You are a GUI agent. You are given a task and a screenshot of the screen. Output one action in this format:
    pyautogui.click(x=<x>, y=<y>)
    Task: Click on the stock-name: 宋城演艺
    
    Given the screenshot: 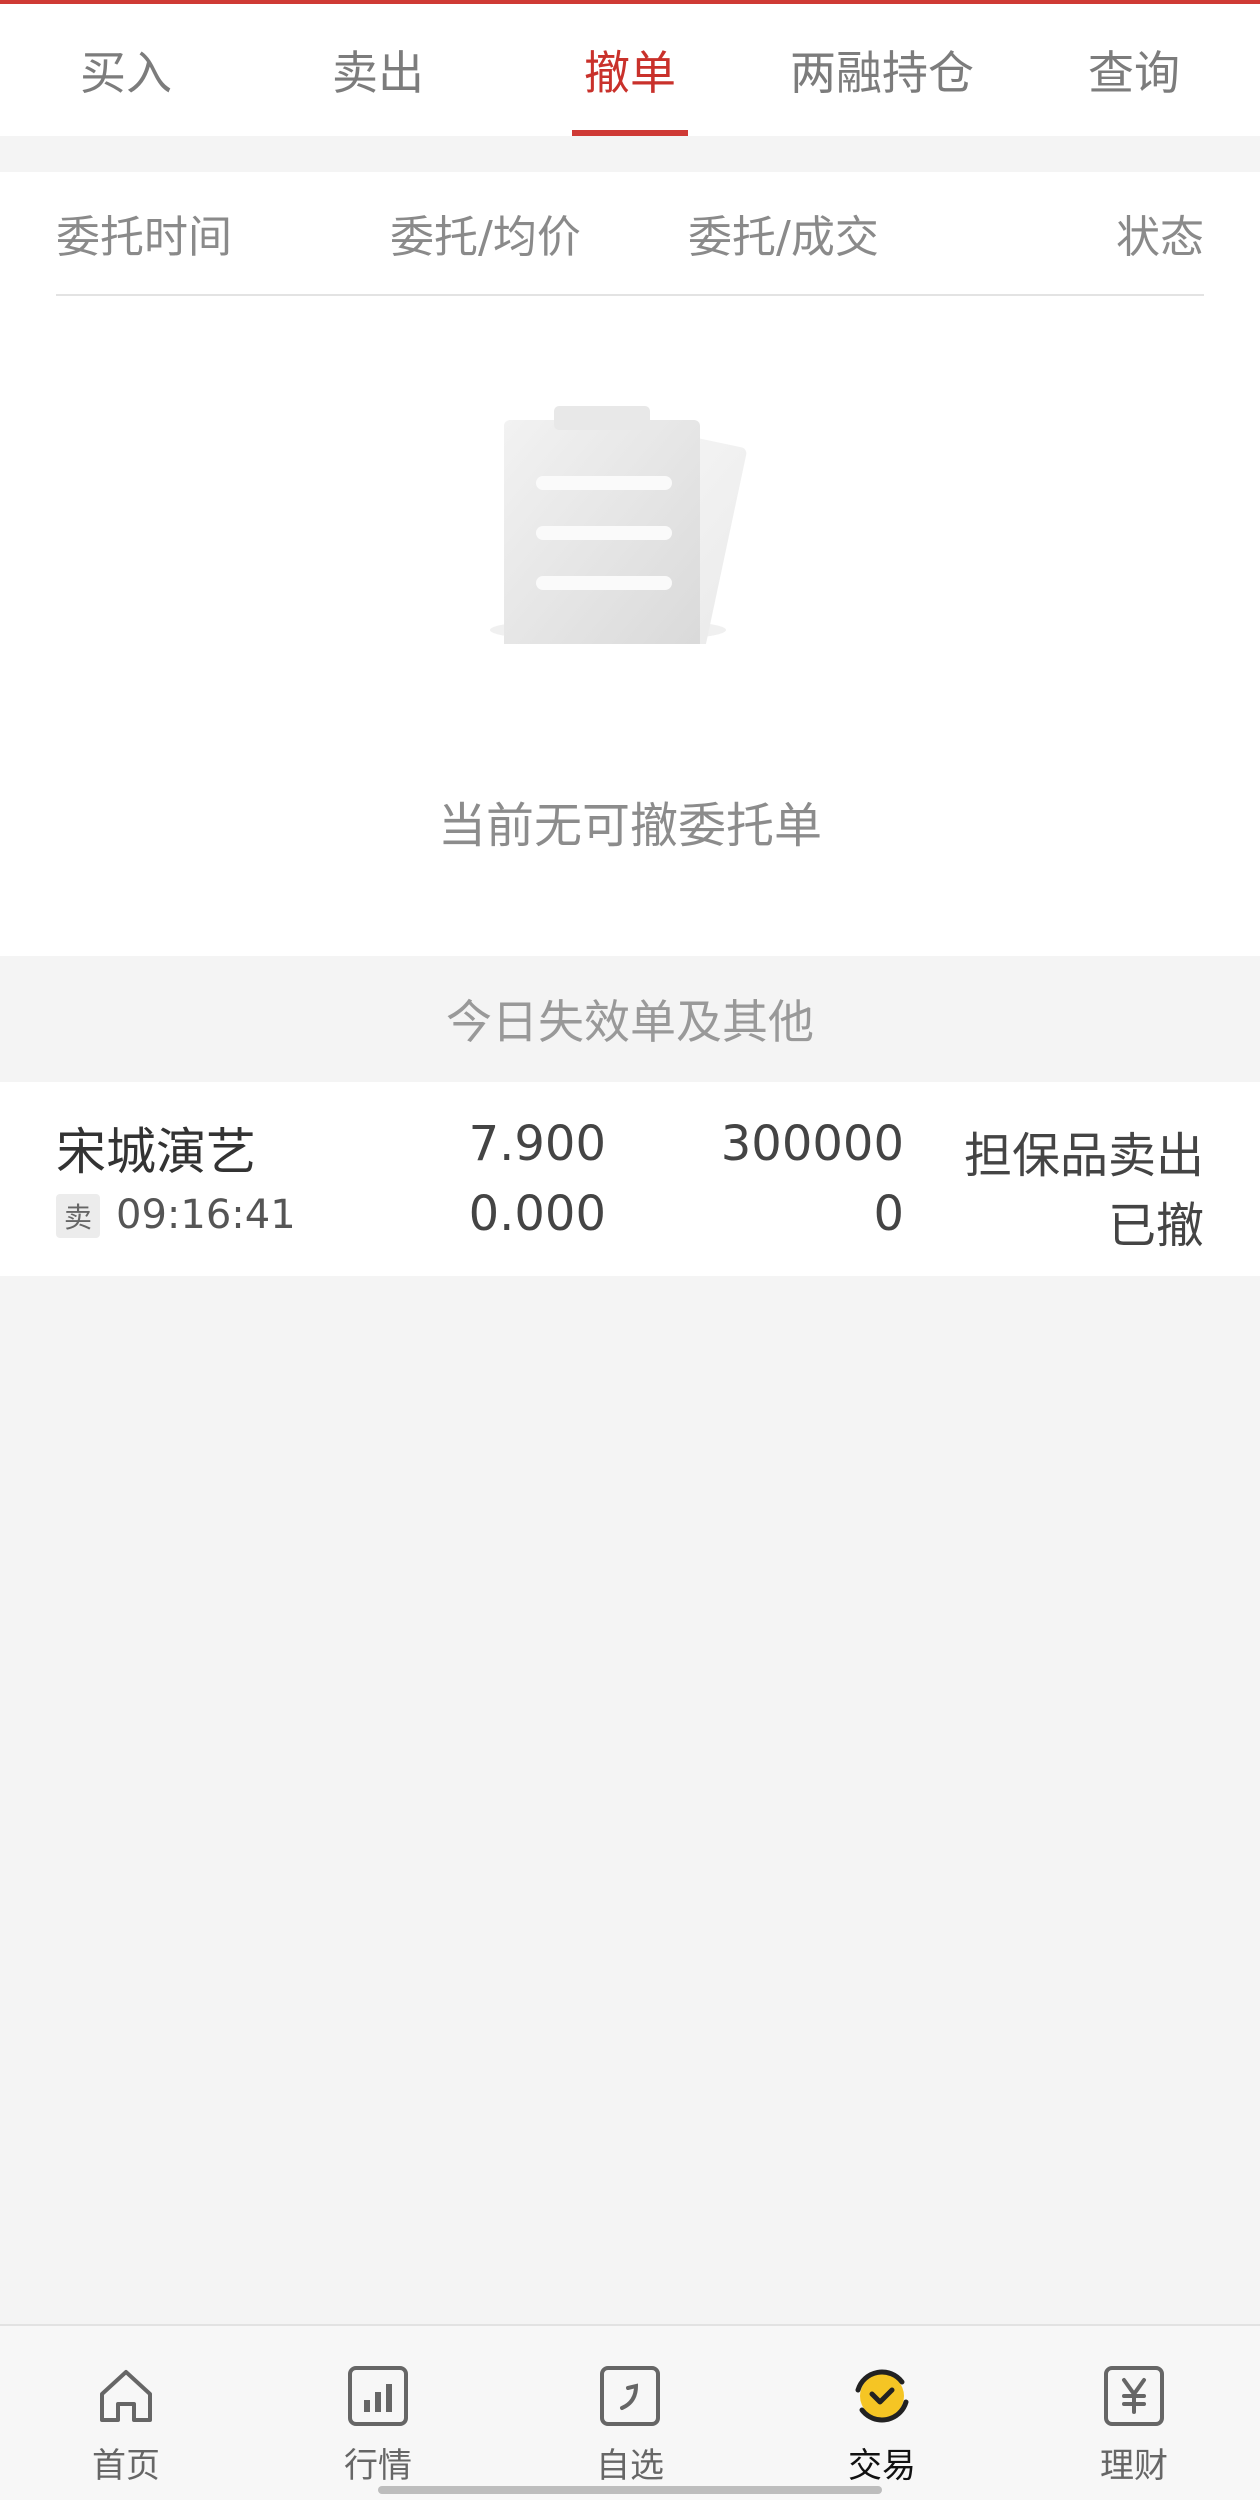 What is the action you would take?
    pyautogui.click(x=156, y=1152)
    